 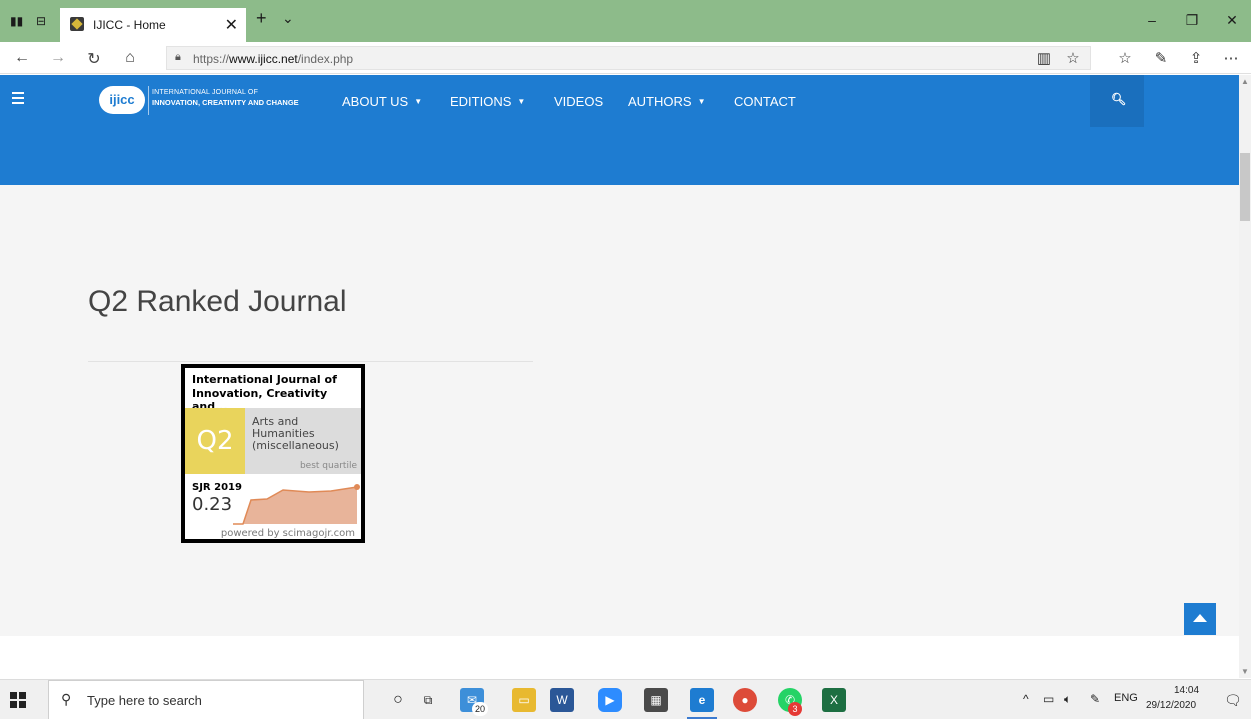 I want to click on sjr-powered-by: powered by scimagojr.com, so click(x=287, y=533).